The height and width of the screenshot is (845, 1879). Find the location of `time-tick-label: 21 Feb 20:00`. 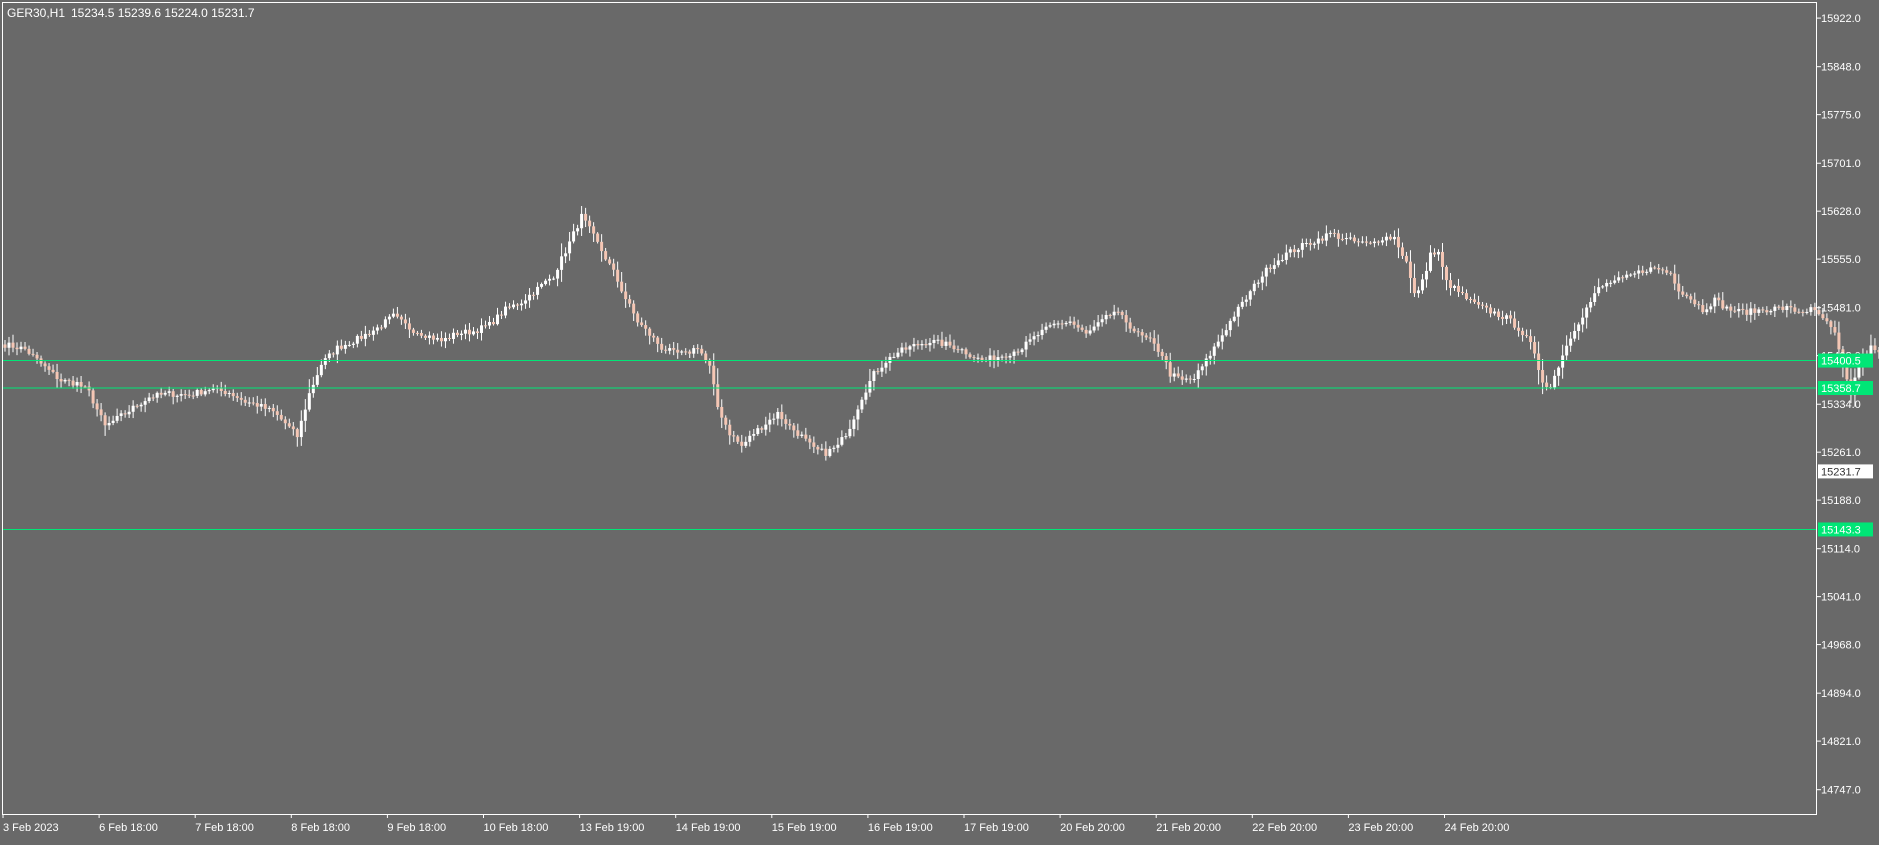

time-tick-label: 21 Feb 20:00 is located at coordinates (1188, 828).